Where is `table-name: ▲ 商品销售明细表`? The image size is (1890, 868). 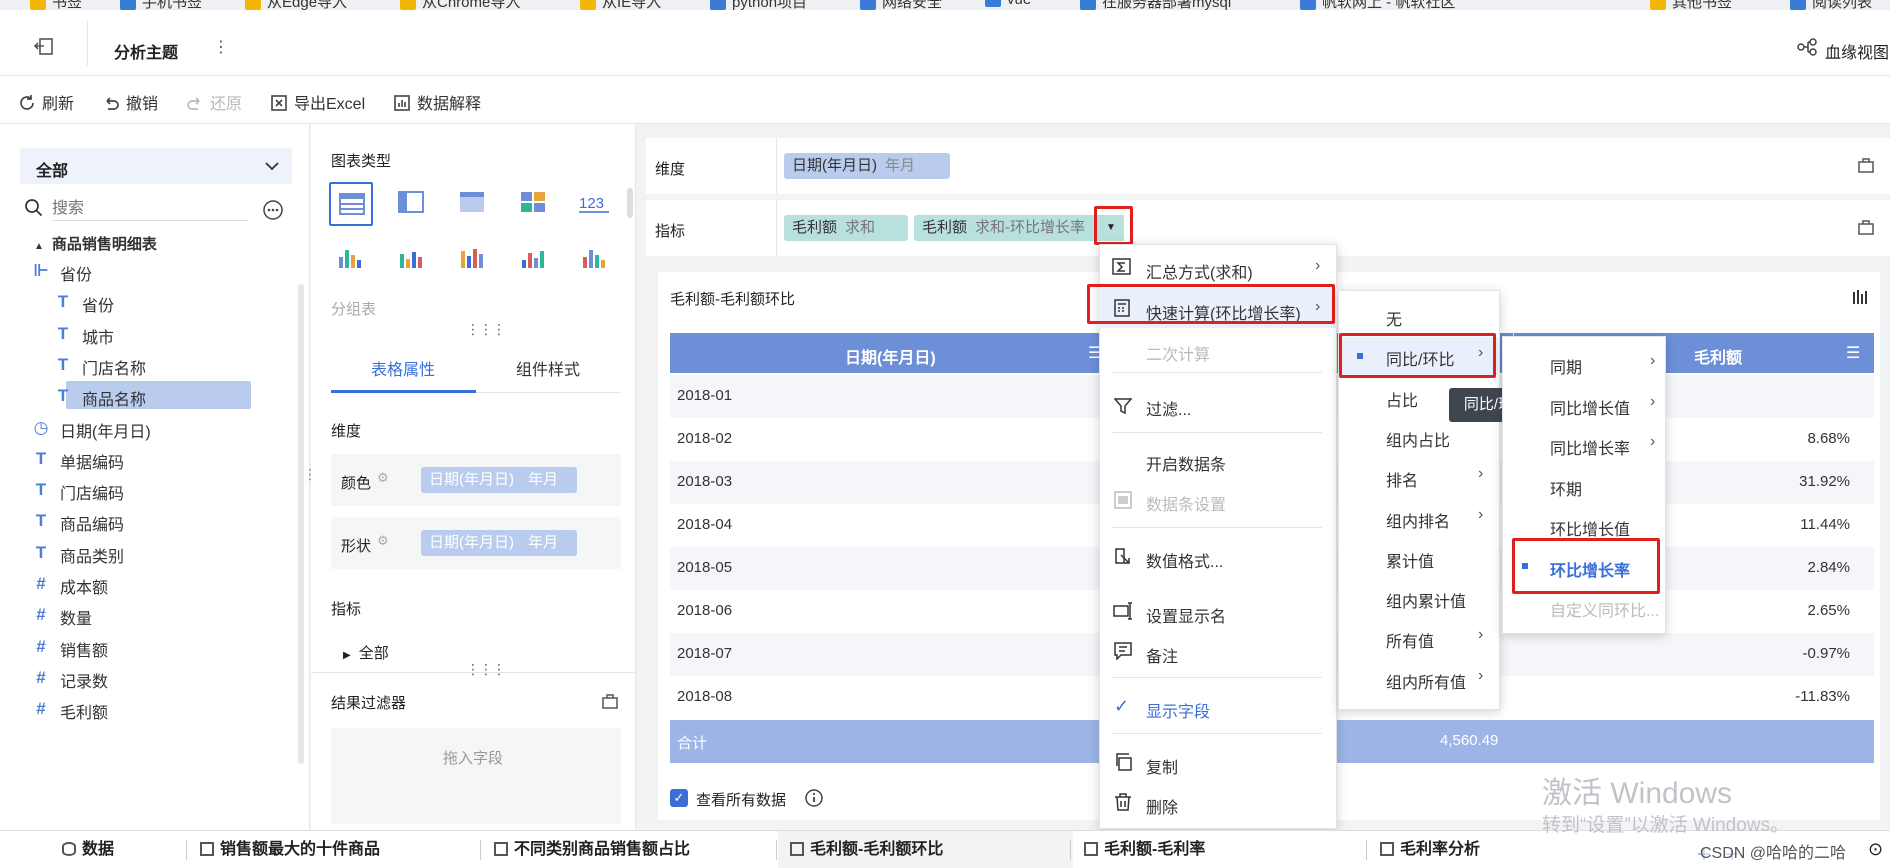 table-name: ▲ 商品销售明细表 is located at coordinates (95, 244).